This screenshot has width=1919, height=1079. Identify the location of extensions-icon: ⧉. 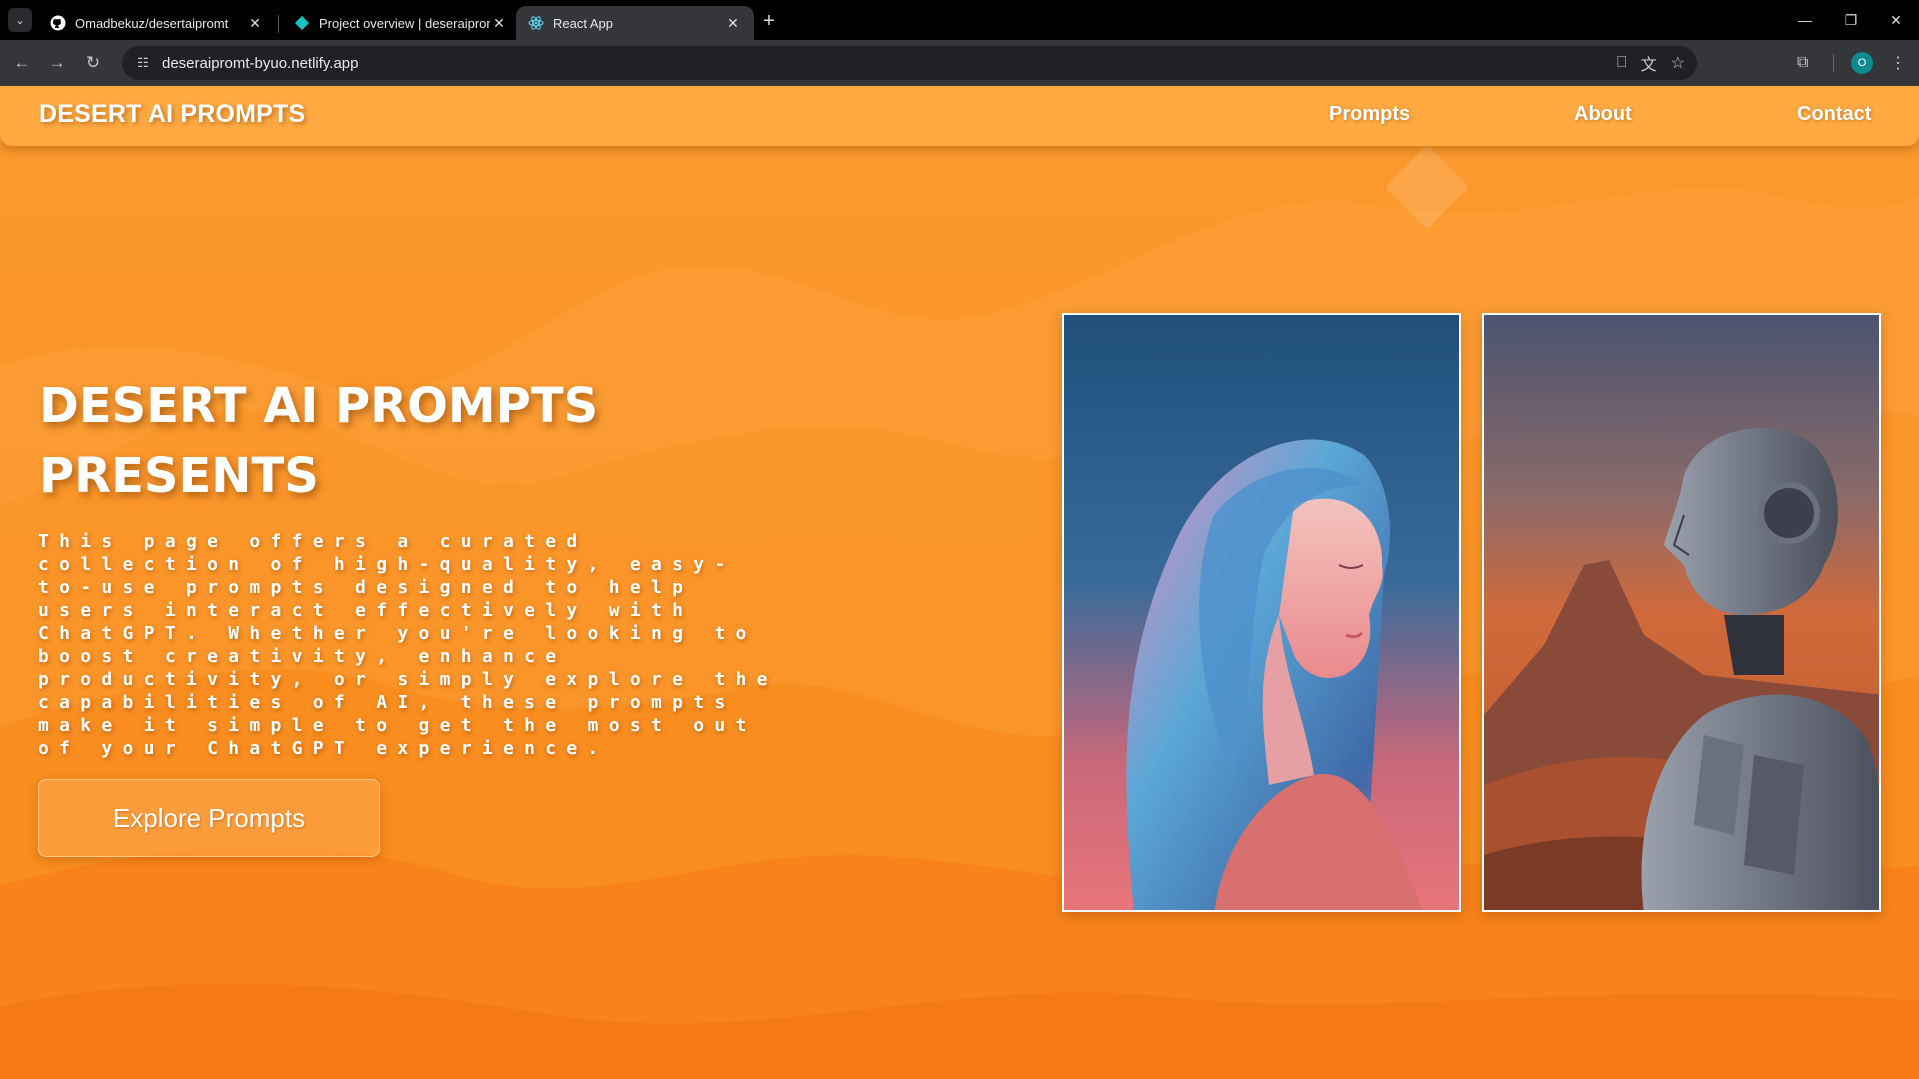
(1802, 63).